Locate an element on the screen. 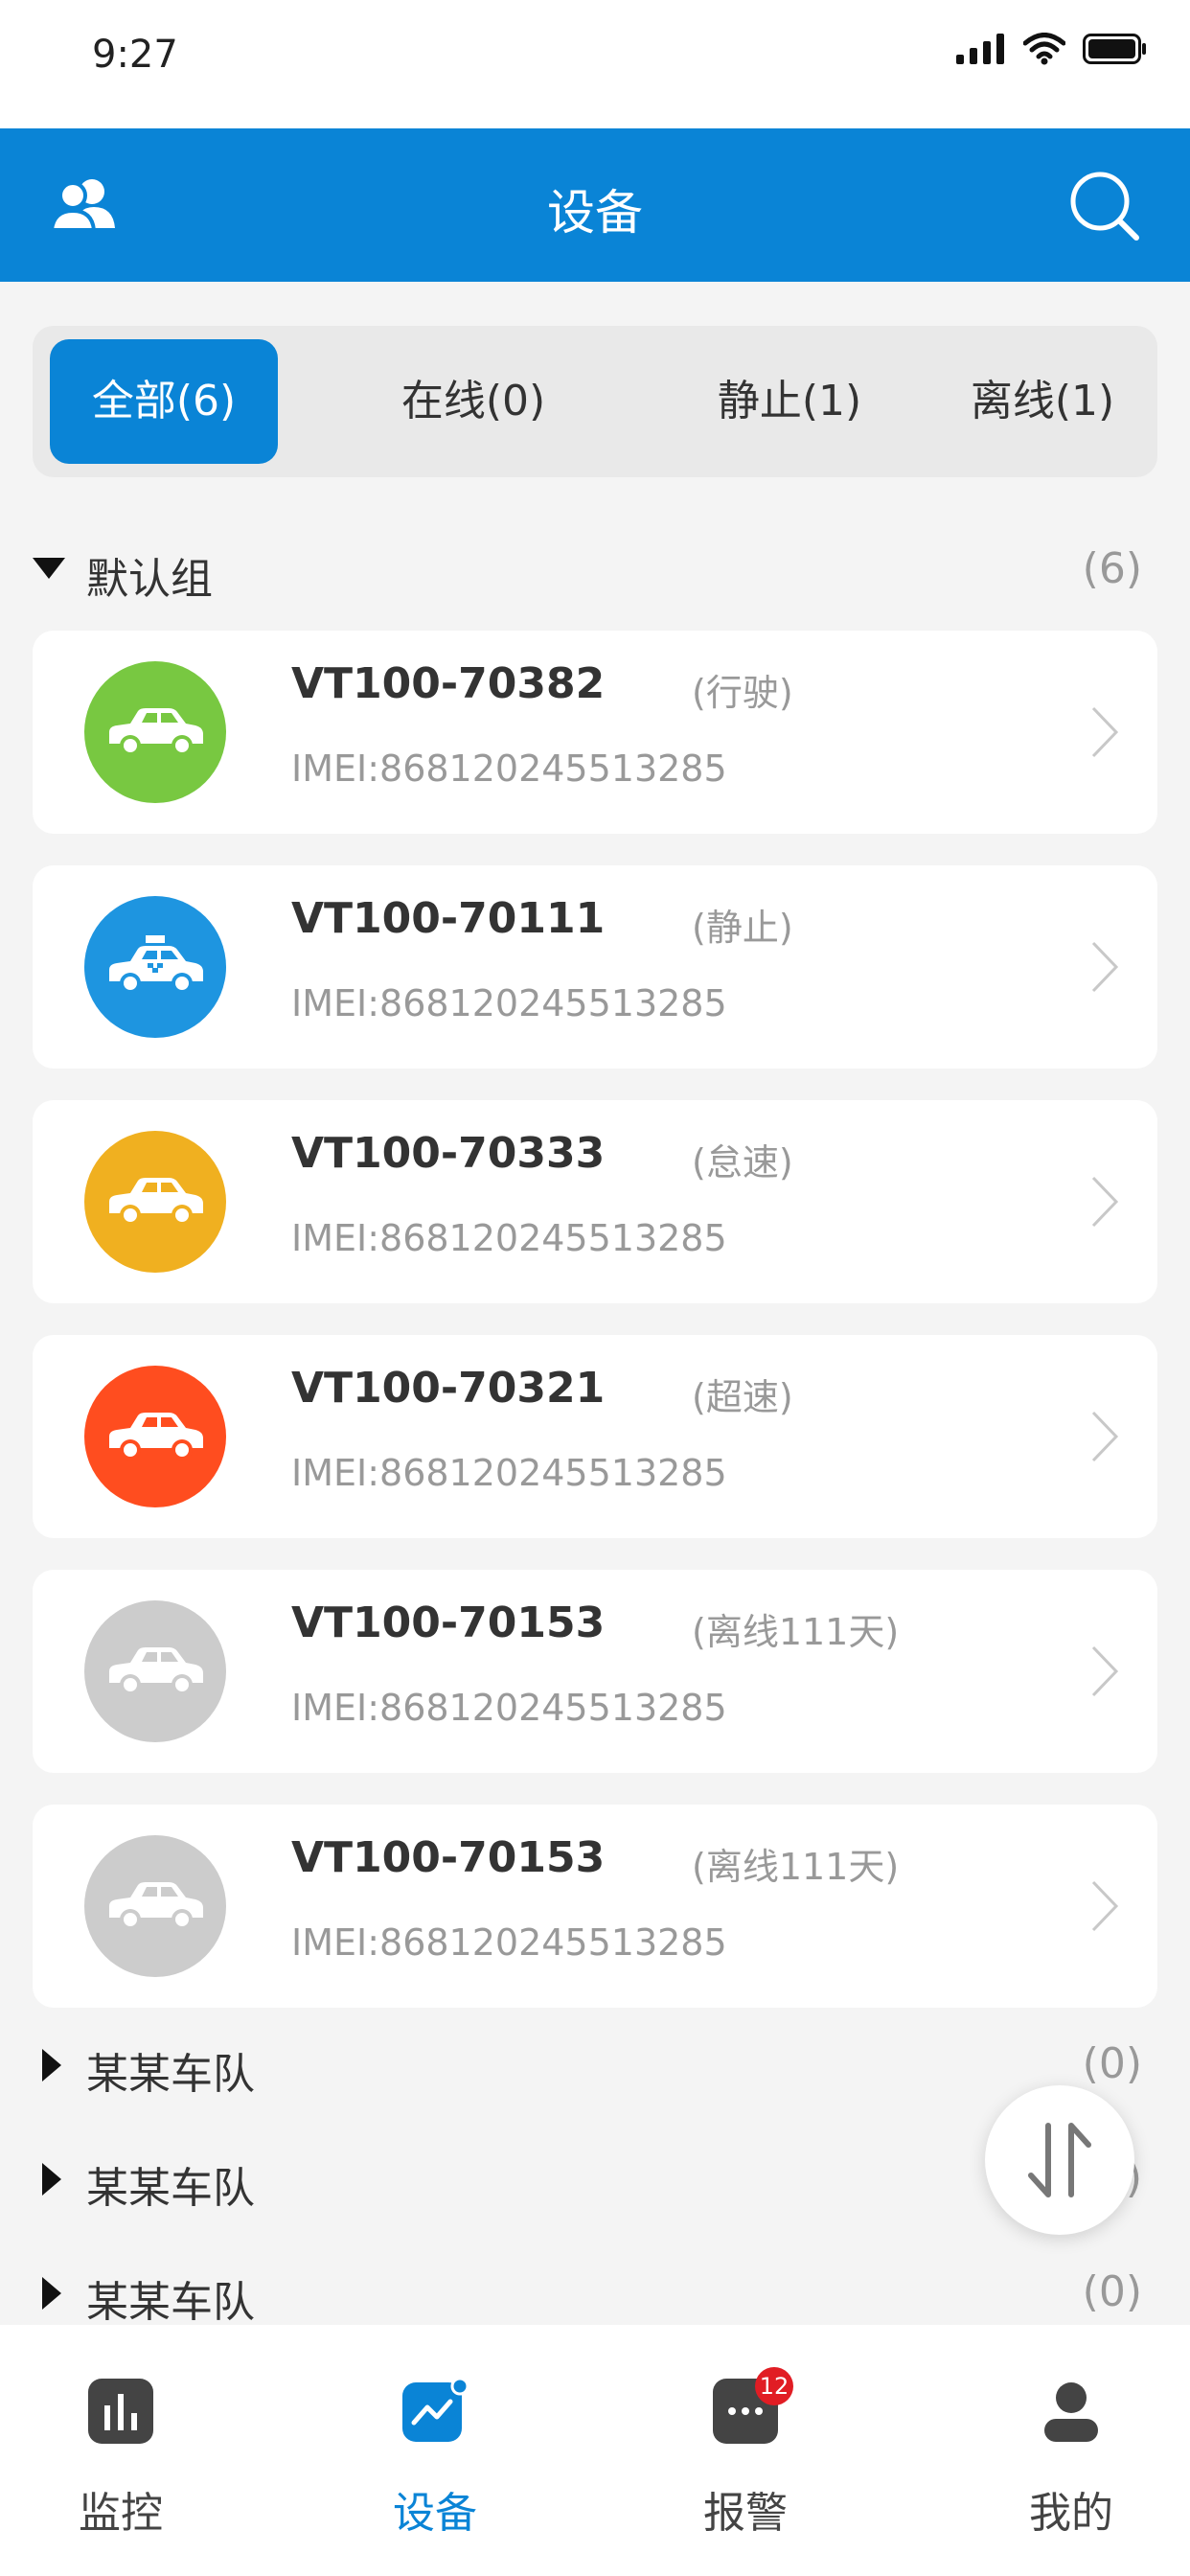  search-icon is located at coordinates (1104, 206).